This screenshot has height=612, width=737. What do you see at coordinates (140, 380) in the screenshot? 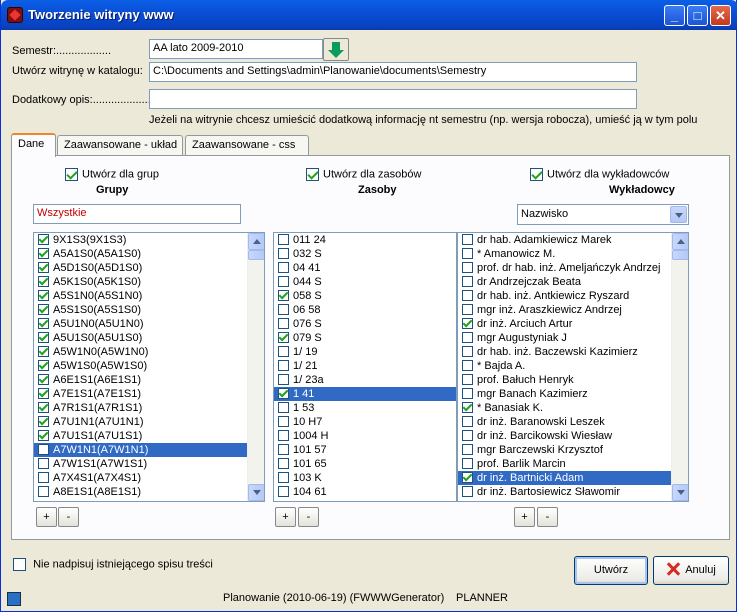
I see `list-item: A6E1S1(A6E1S1)` at bounding box center [140, 380].